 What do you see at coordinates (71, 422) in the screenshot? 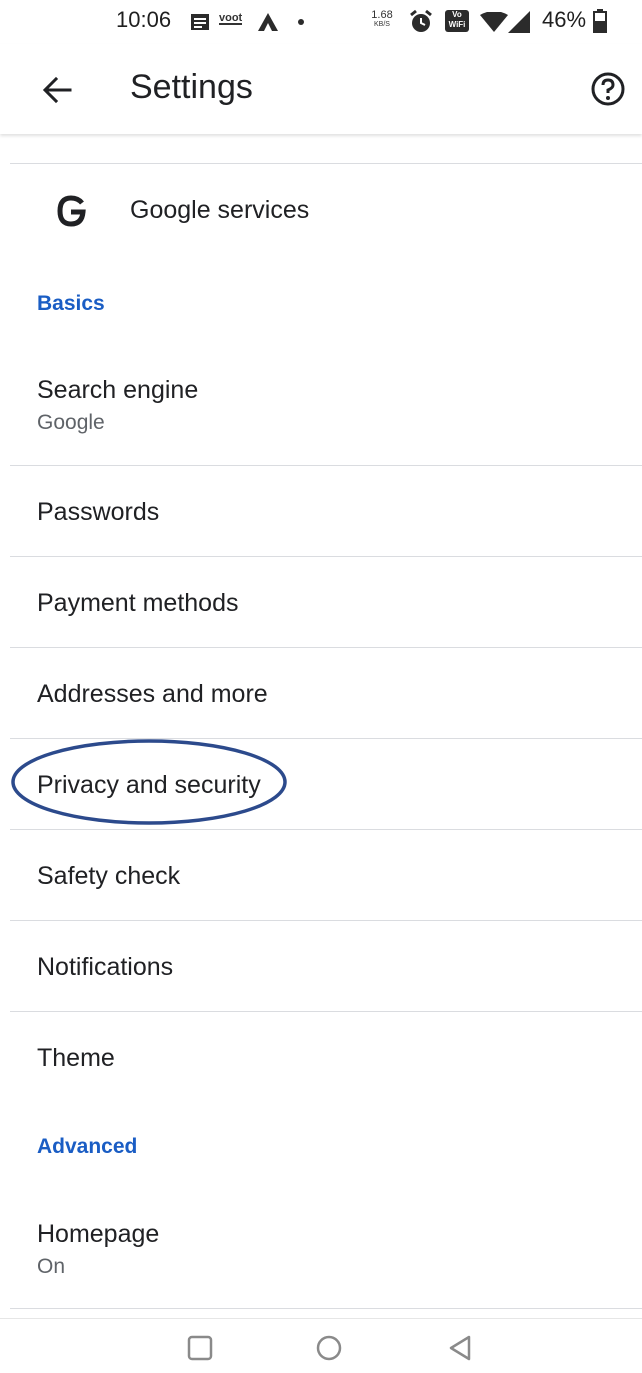
I see `search-engine-value: Google` at bounding box center [71, 422].